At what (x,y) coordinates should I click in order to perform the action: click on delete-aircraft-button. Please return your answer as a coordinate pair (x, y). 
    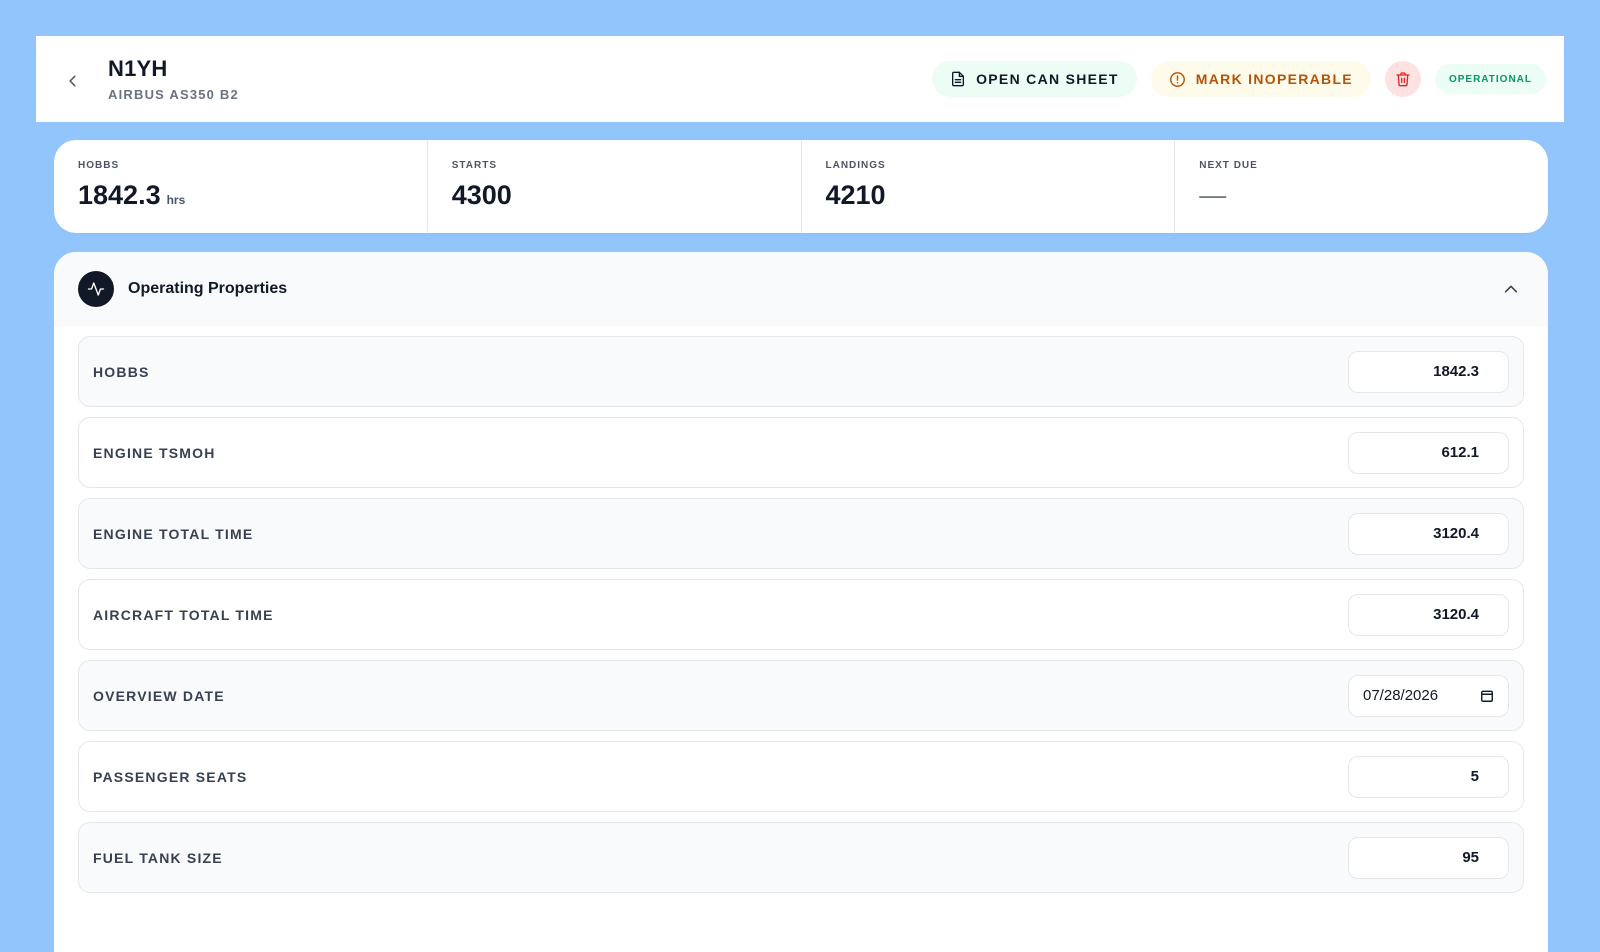
    Looking at the image, I should click on (1402, 79).